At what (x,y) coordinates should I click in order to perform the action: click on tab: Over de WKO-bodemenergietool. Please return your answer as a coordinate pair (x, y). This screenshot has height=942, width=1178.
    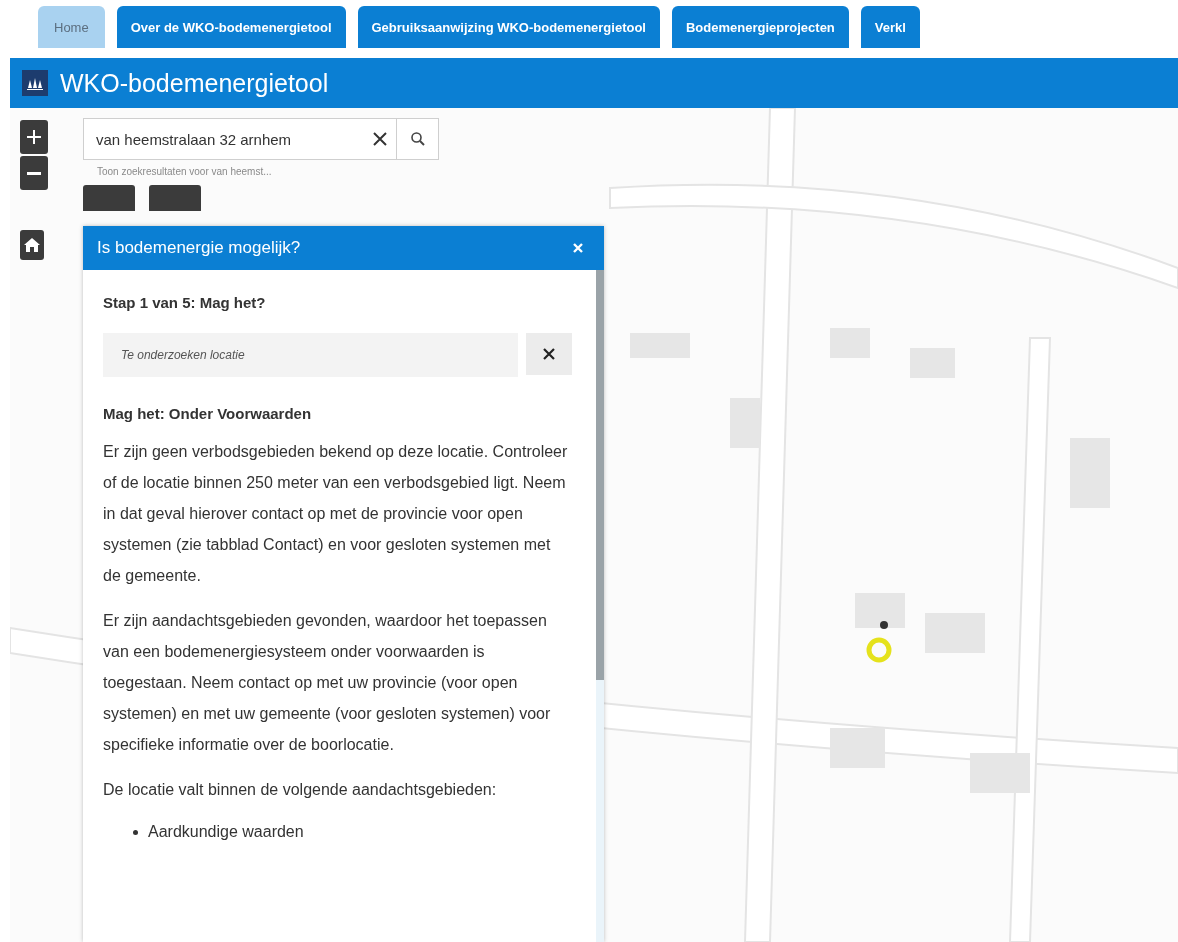
    Looking at the image, I should click on (231, 27).